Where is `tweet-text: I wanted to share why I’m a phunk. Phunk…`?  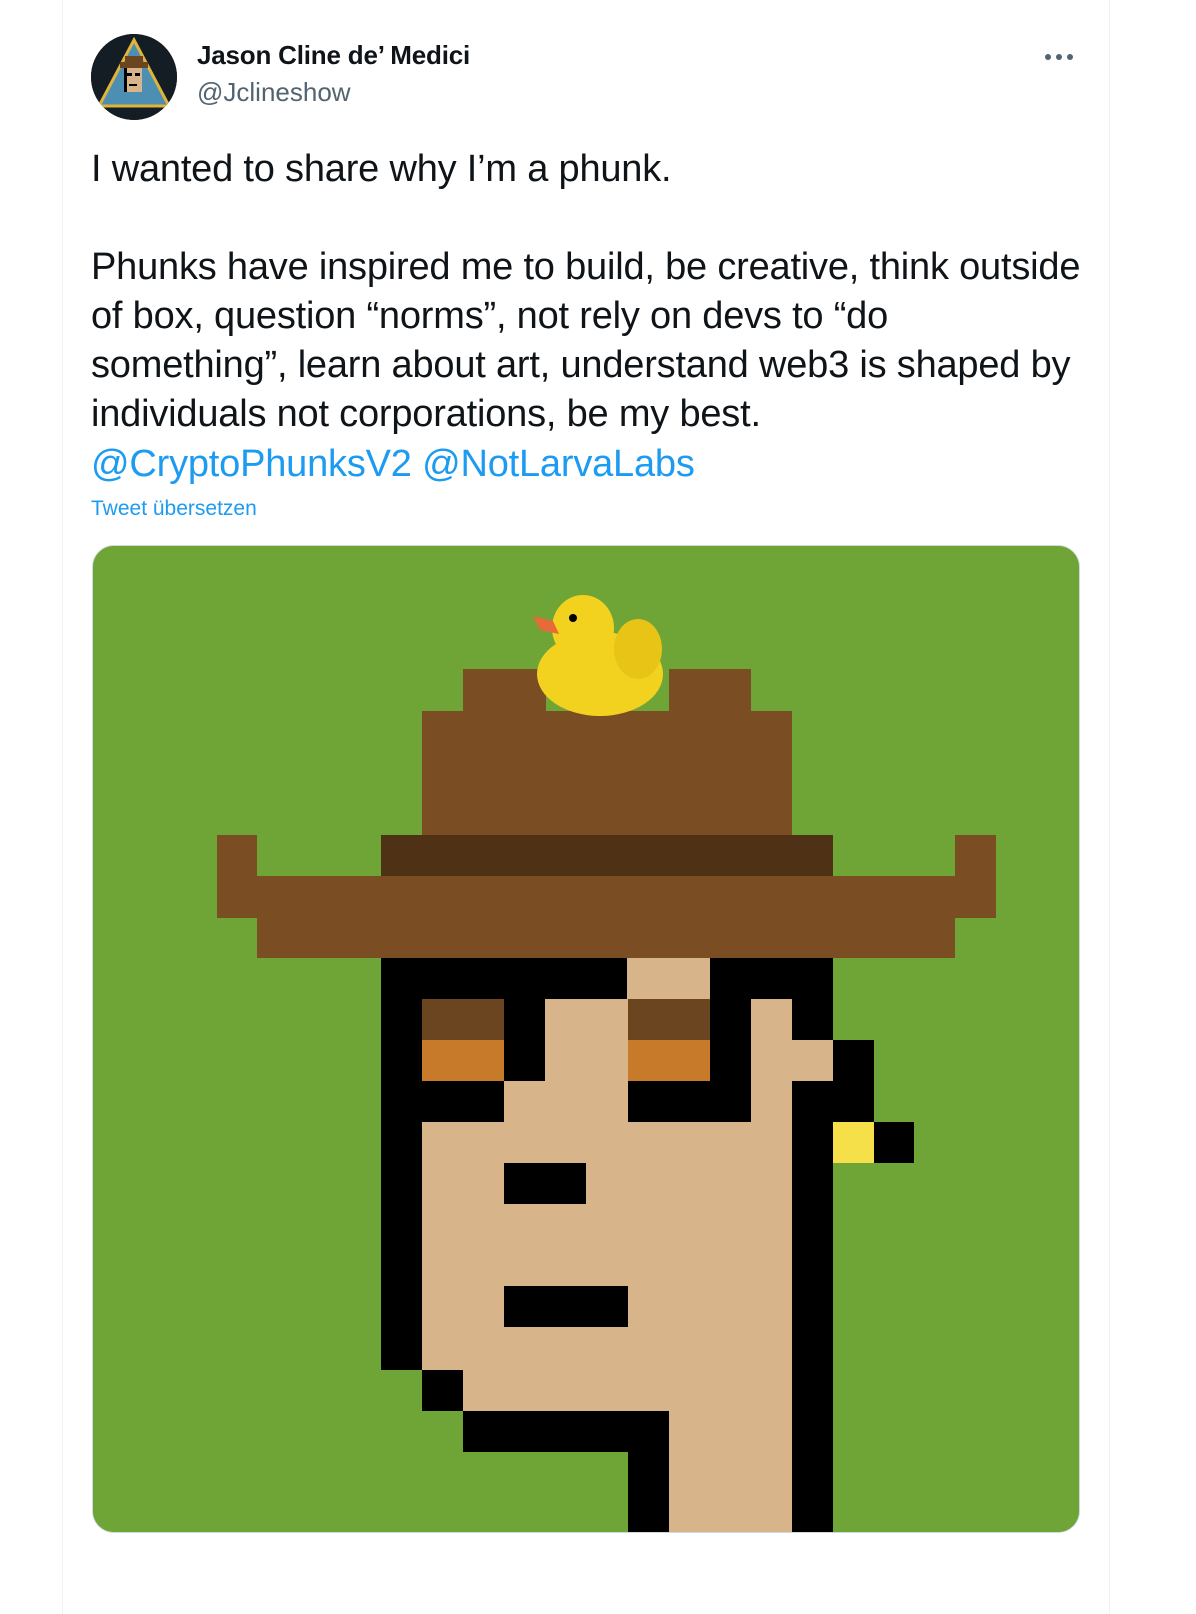 tweet-text: I wanted to share why I’m a phunk. Phunk… is located at coordinates (586, 291).